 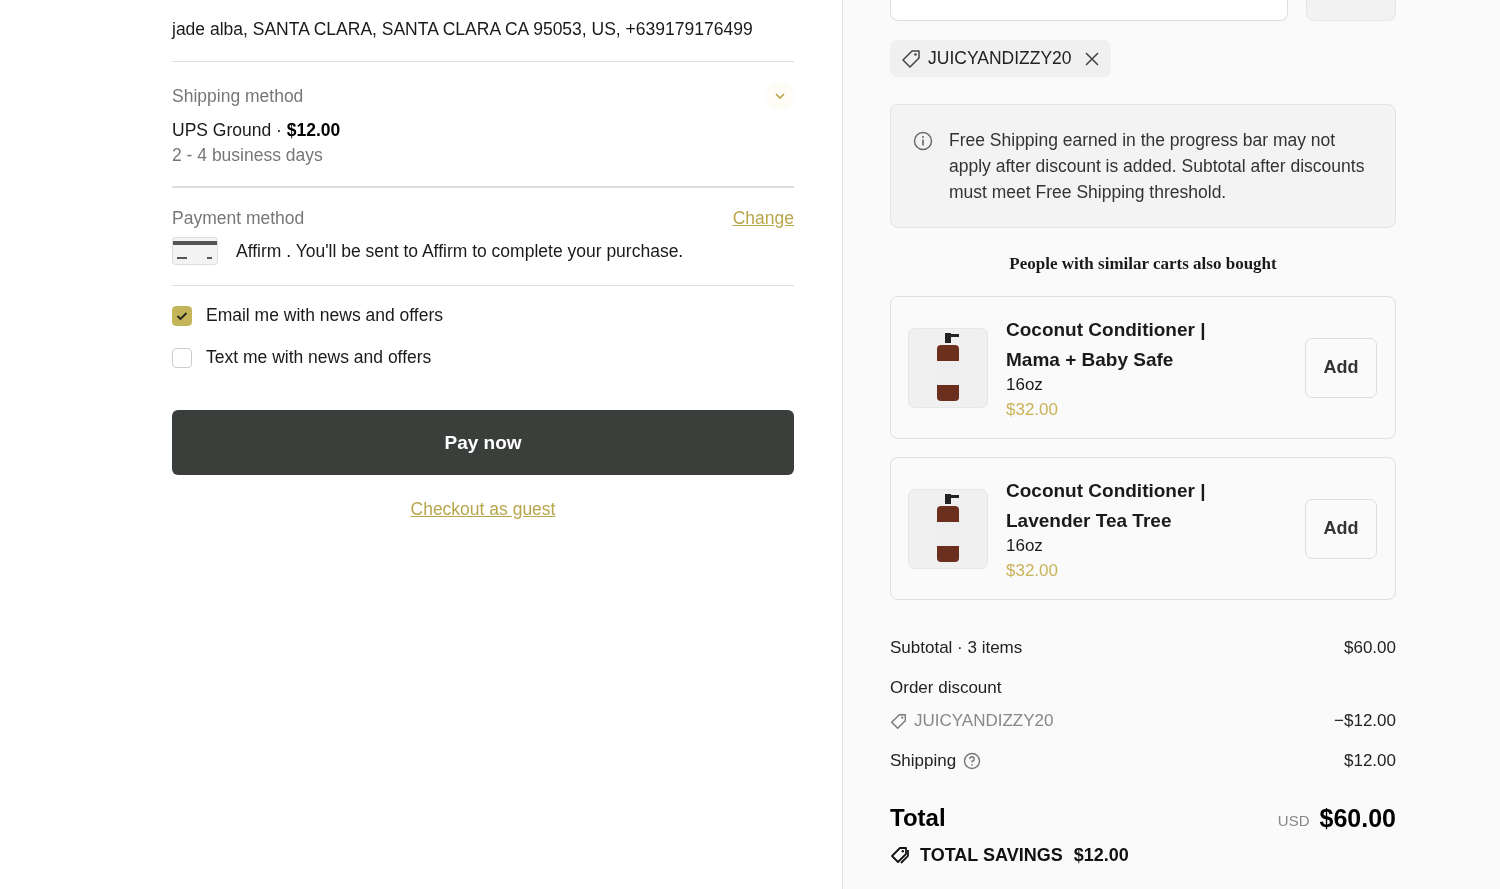 What do you see at coordinates (324, 315) in the screenshot?
I see `checkbox-label: Email me with news and offers` at bounding box center [324, 315].